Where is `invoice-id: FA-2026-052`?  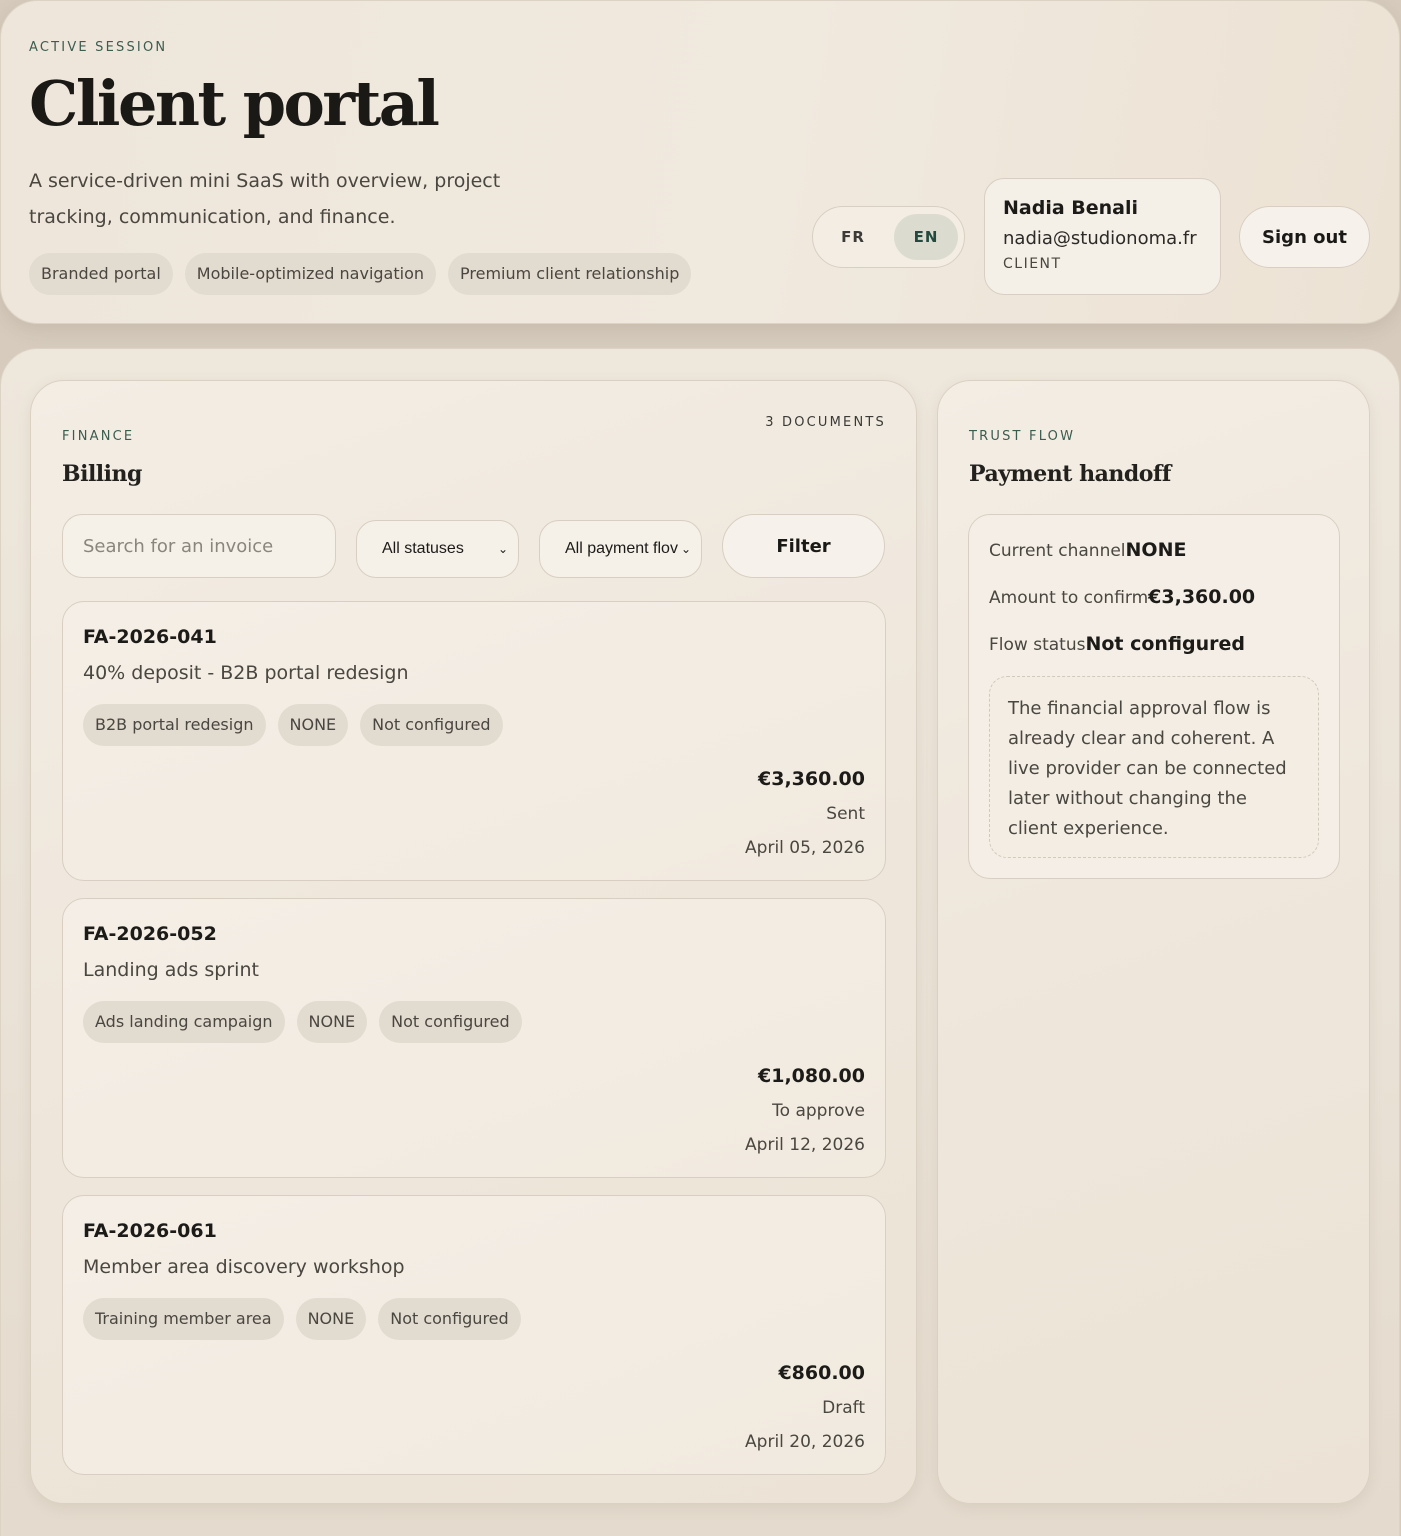
invoice-id: FA-2026-052 is located at coordinates (150, 934).